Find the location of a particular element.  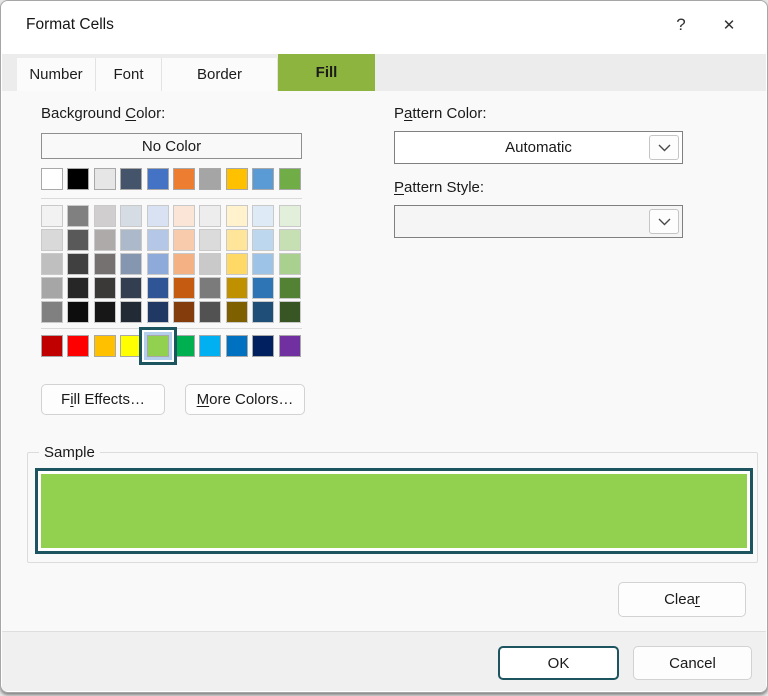

help-icon: ? is located at coordinates (681, 24).